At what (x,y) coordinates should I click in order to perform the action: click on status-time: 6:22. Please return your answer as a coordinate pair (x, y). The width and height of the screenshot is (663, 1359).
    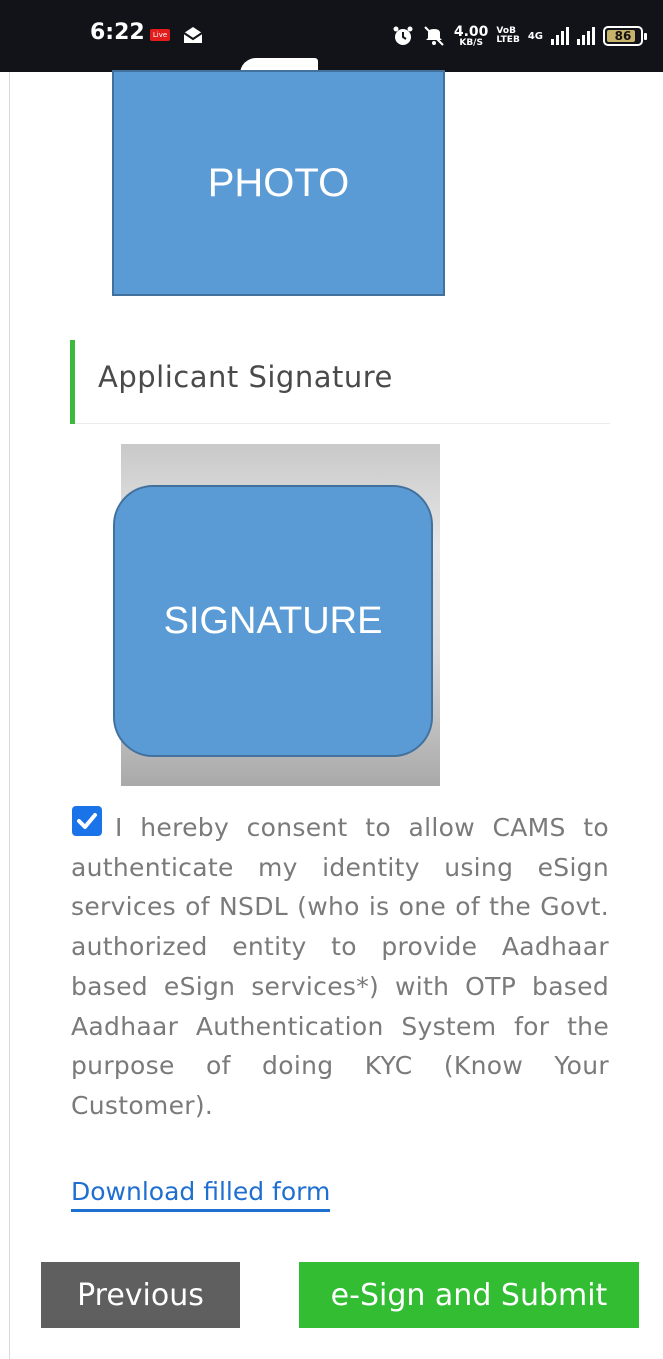
    Looking at the image, I should click on (117, 32).